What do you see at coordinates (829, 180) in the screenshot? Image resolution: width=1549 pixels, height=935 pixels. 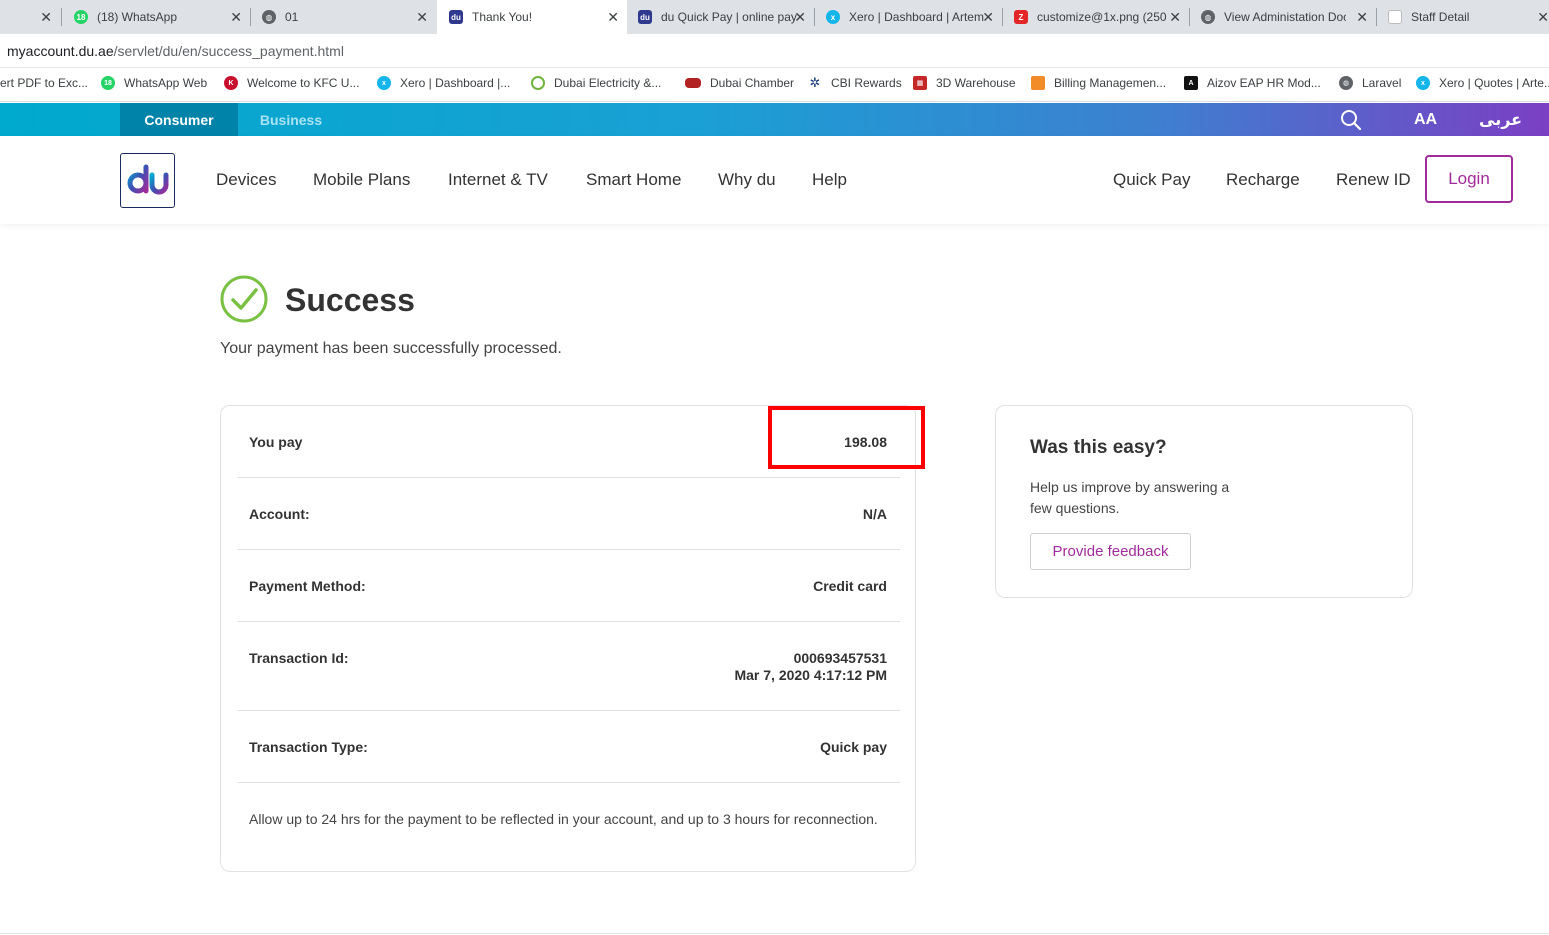 I see `nav-help: Help` at bounding box center [829, 180].